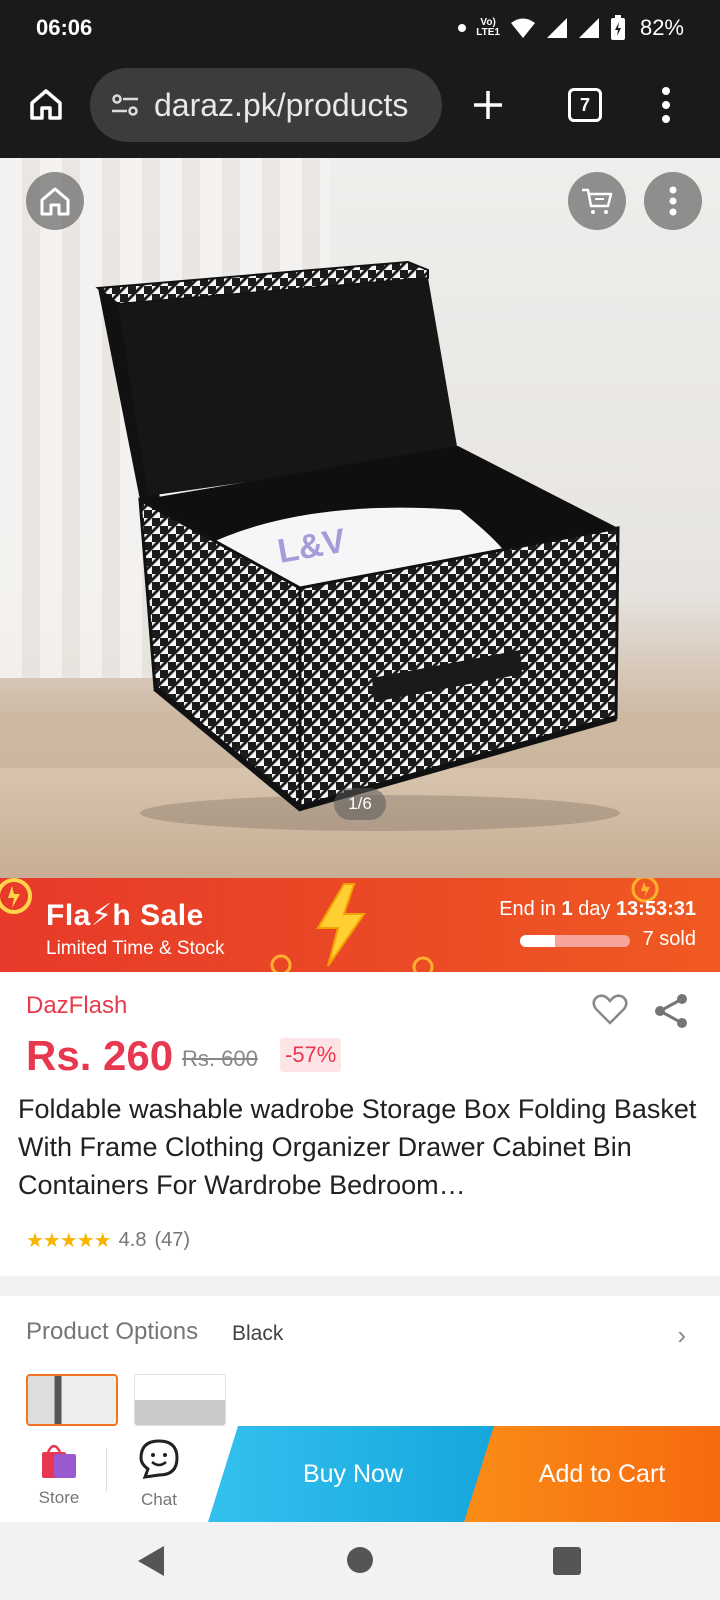 The height and width of the screenshot is (1600, 720). Describe the element at coordinates (666, 105) in the screenshot. I see `browser-menu-icon` at that location.